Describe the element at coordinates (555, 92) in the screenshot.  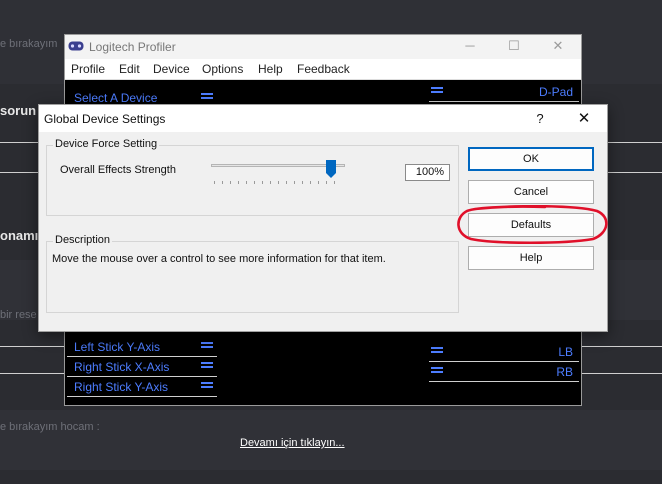
I see `list-item-label: D-Pad` at that location.